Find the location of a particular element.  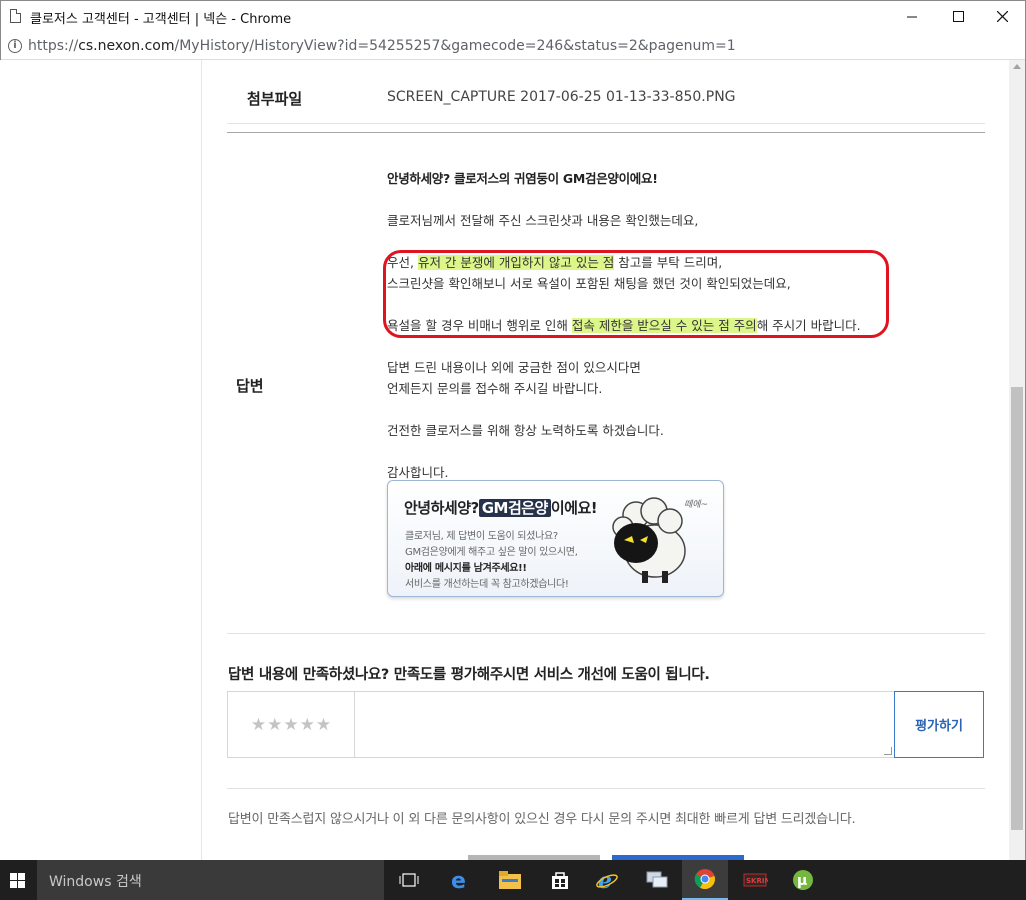

network-app-button is located at coordinates (657, 880).